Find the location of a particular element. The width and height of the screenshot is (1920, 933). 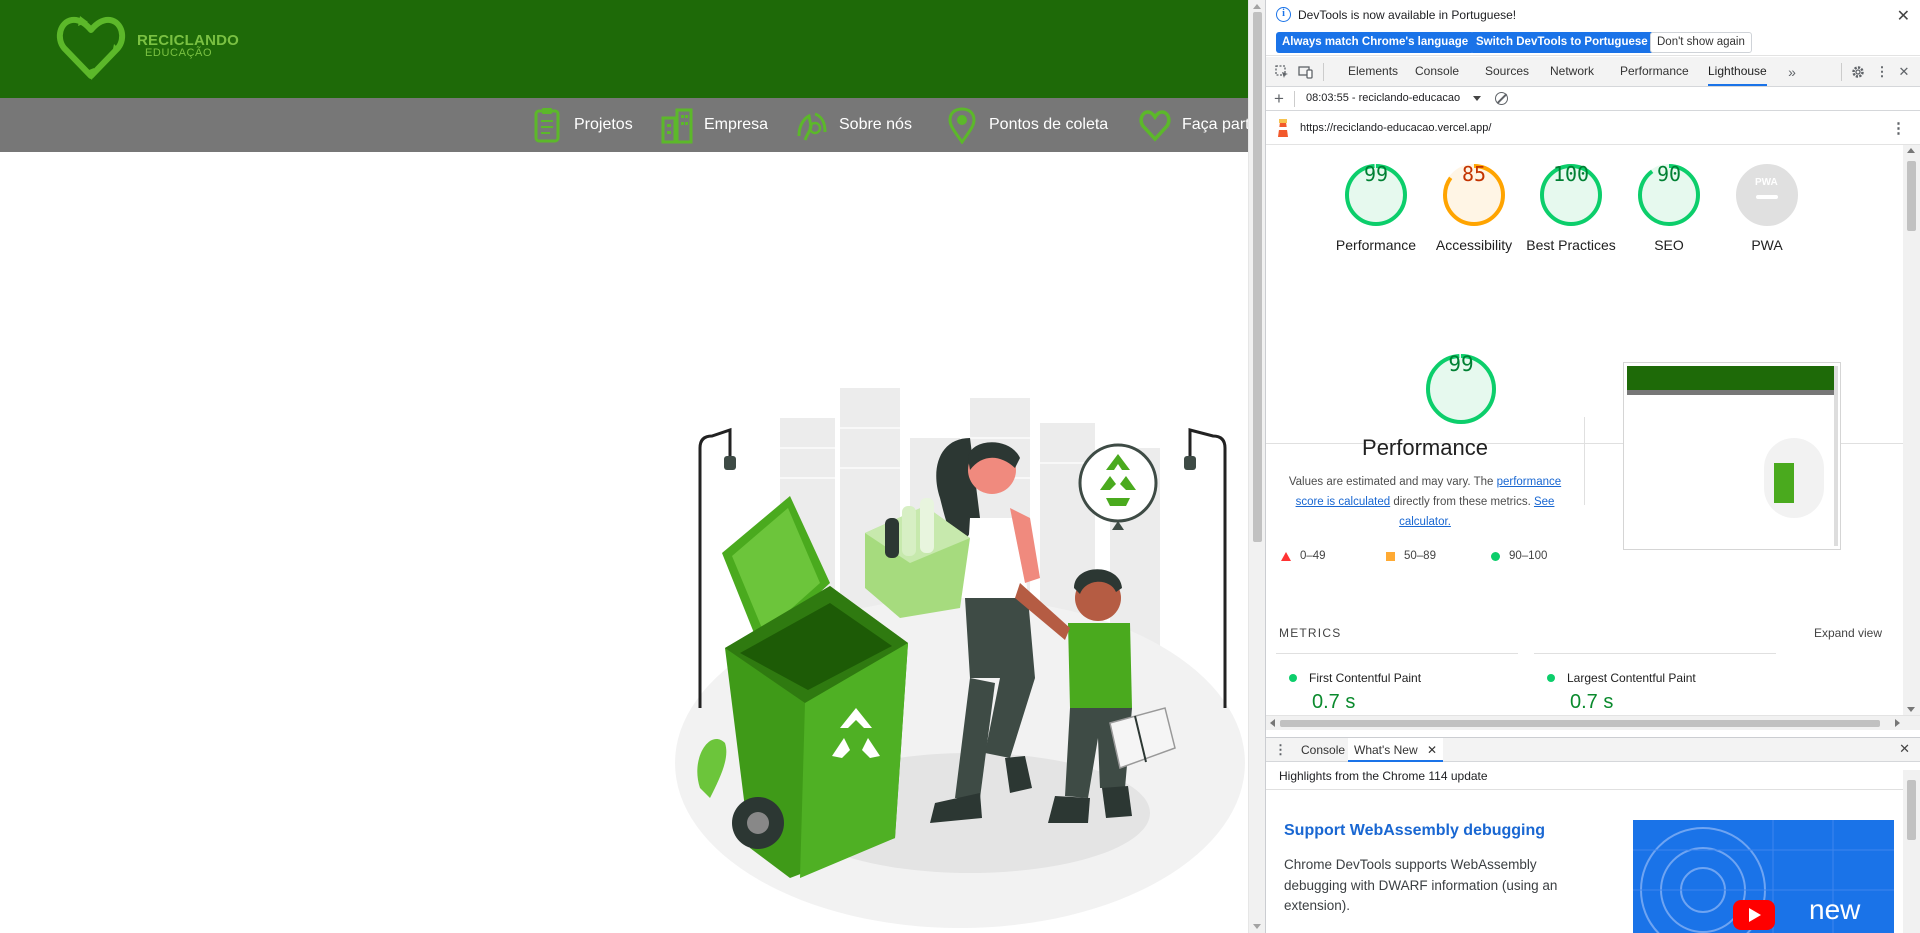

final-screenshot-thumbnail is located at coordinates (1732, 456).